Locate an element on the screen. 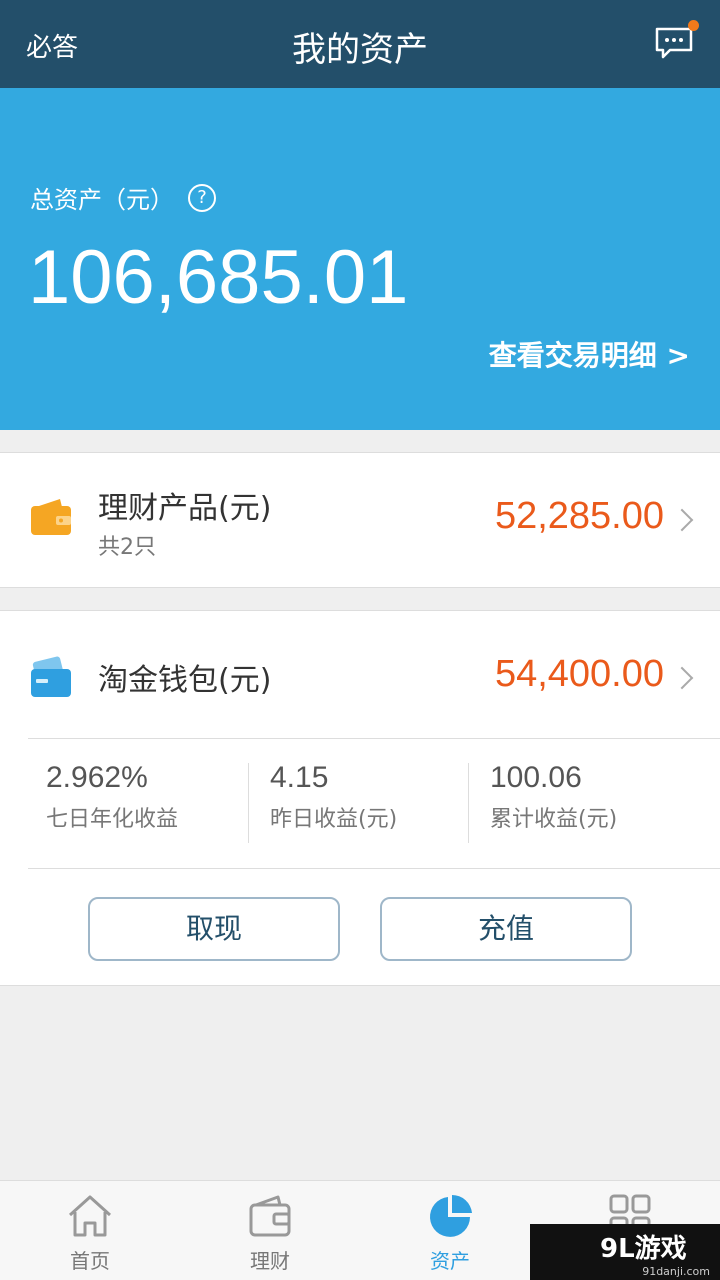  stat-label: 七日年化收益 is located at coordinates (112, 819).